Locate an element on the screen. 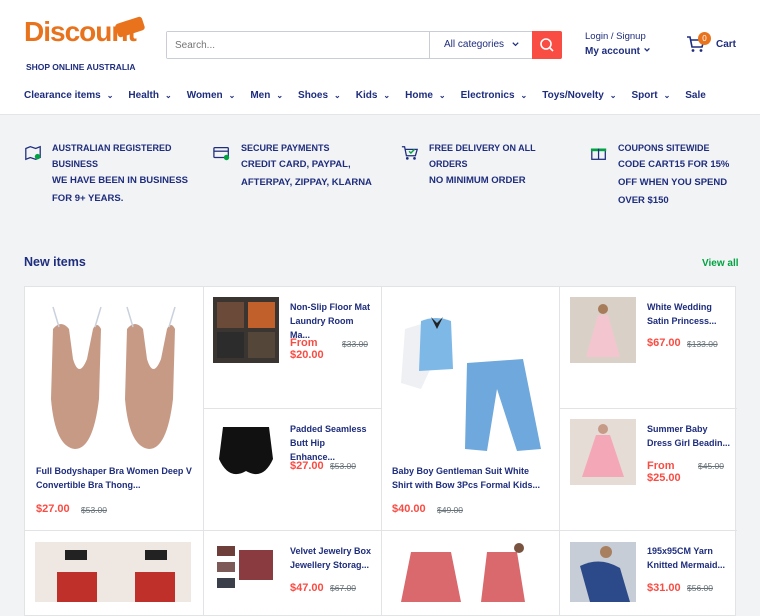 The image size is (760, 616). nav-women: Women ⌄ is located at coordinates (211, 97).